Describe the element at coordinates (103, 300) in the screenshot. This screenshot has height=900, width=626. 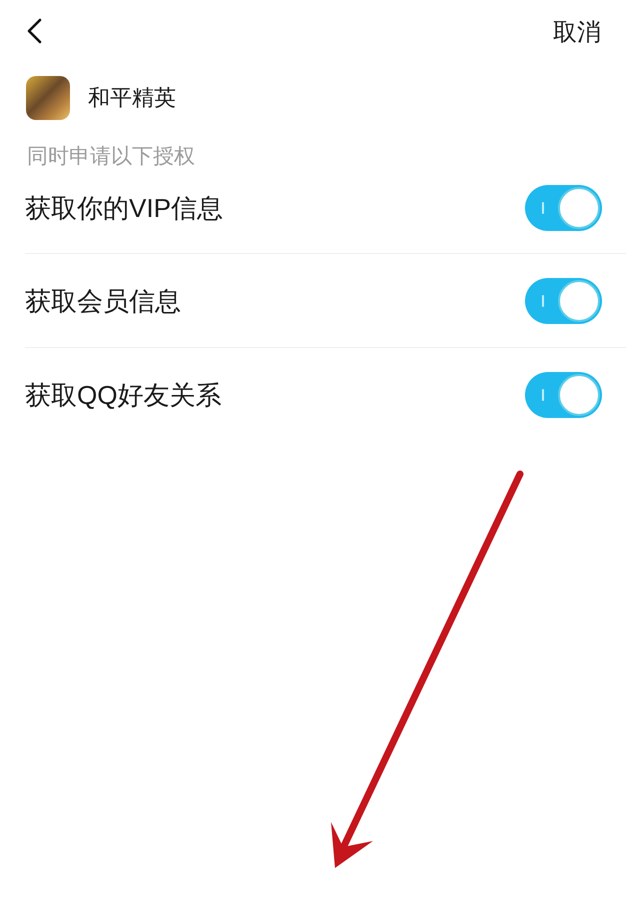
I see `permission-label: 获取会员信息` at that location.